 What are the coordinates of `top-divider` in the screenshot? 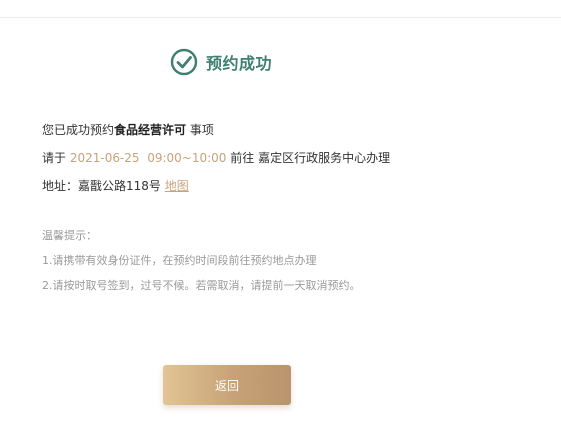 It's located at (280, 17).